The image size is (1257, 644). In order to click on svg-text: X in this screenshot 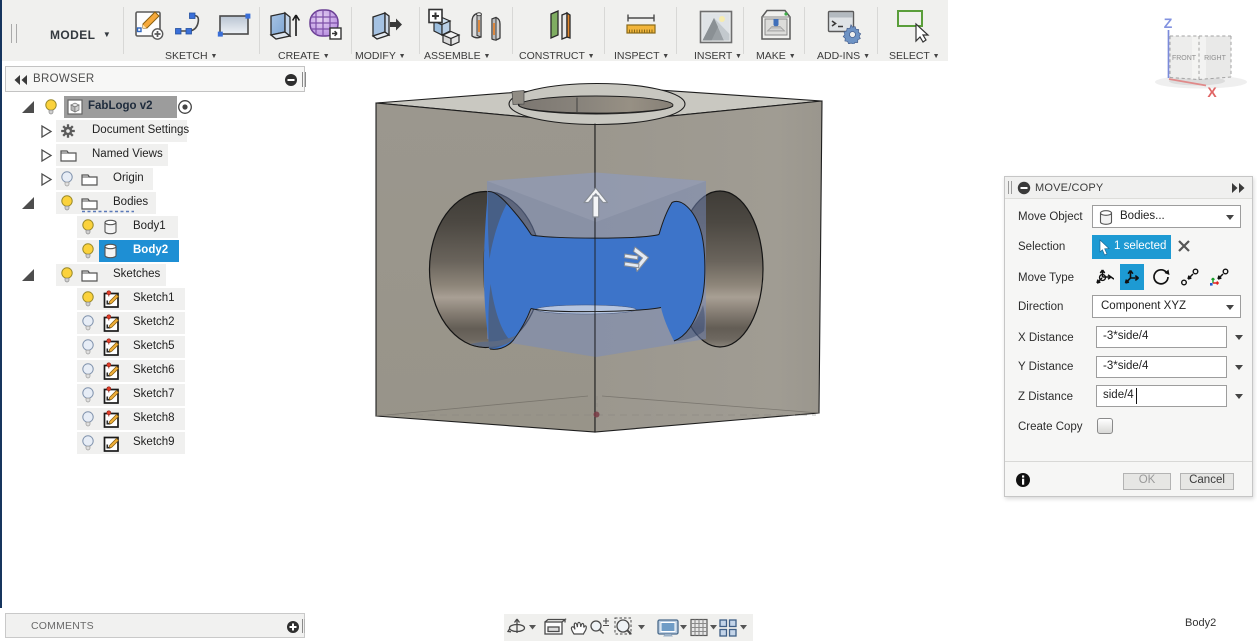, I will do `click(1212, 92)`.